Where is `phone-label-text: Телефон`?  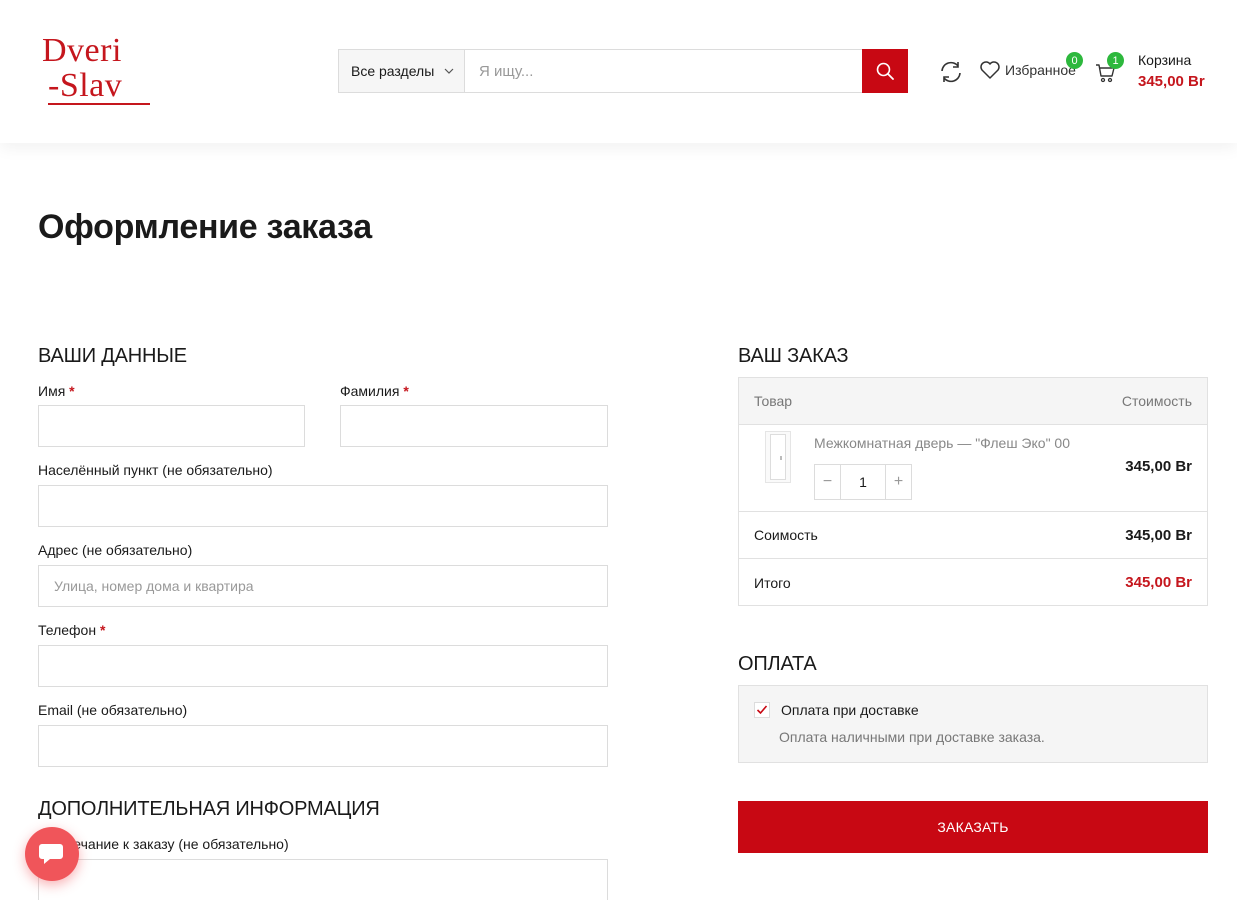 phone-label-text: Телефон is located at coordinates (67, 630).